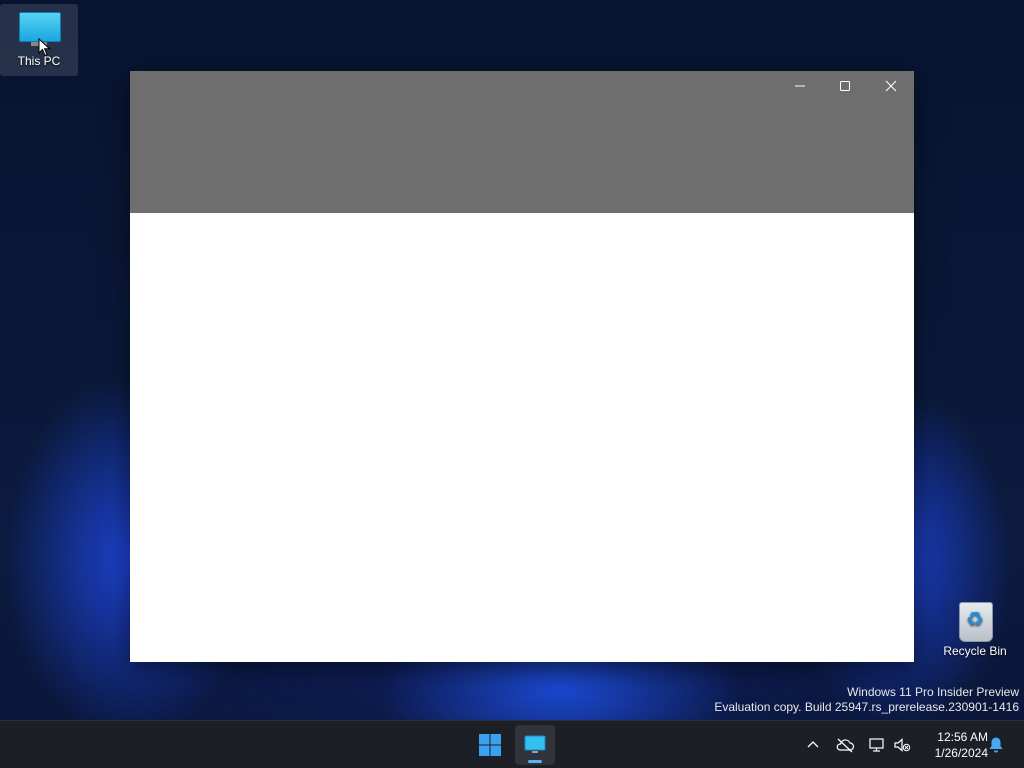  Describe the element at coordinates (933, 692) in the screenshot. I see `watermark-edition: Windows 11 Pro Insider Preview` at that location.